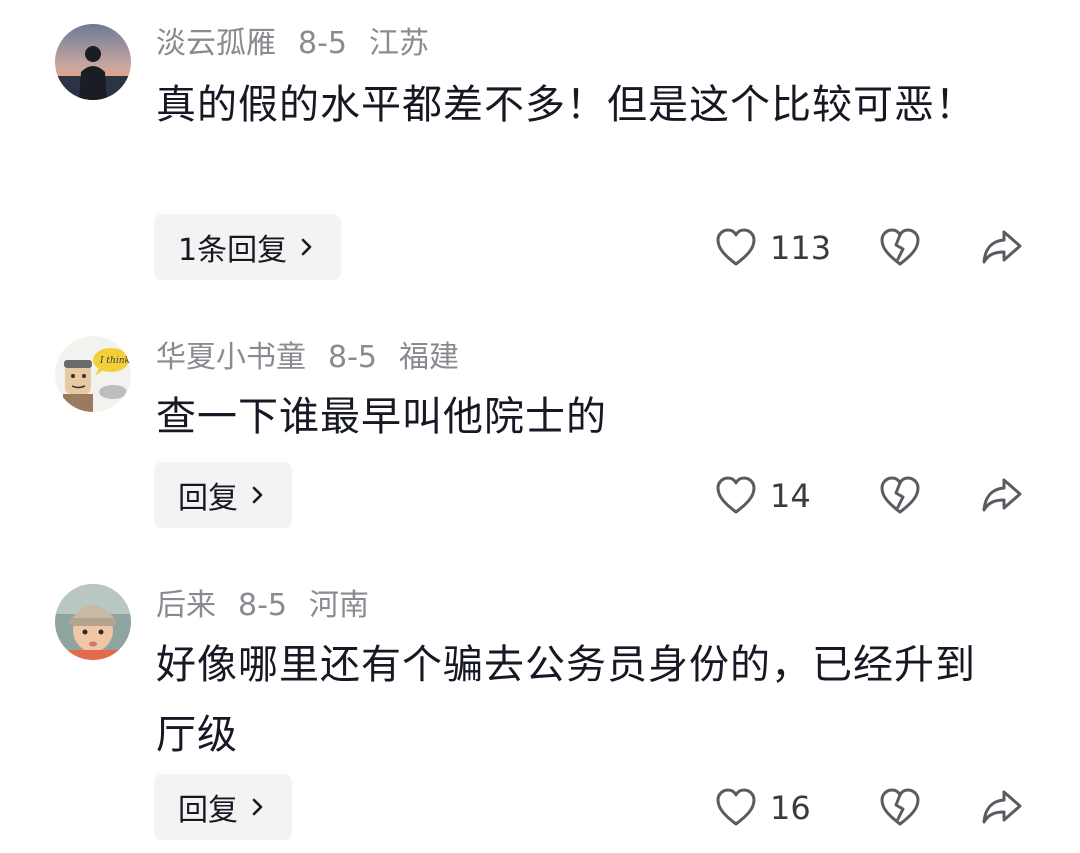 The image size is (1080, 853). Describe the element at coordinates (318, 358) in the screenshot. I see `comment-meta: 华夏小书童 8-5 福建` at that location.